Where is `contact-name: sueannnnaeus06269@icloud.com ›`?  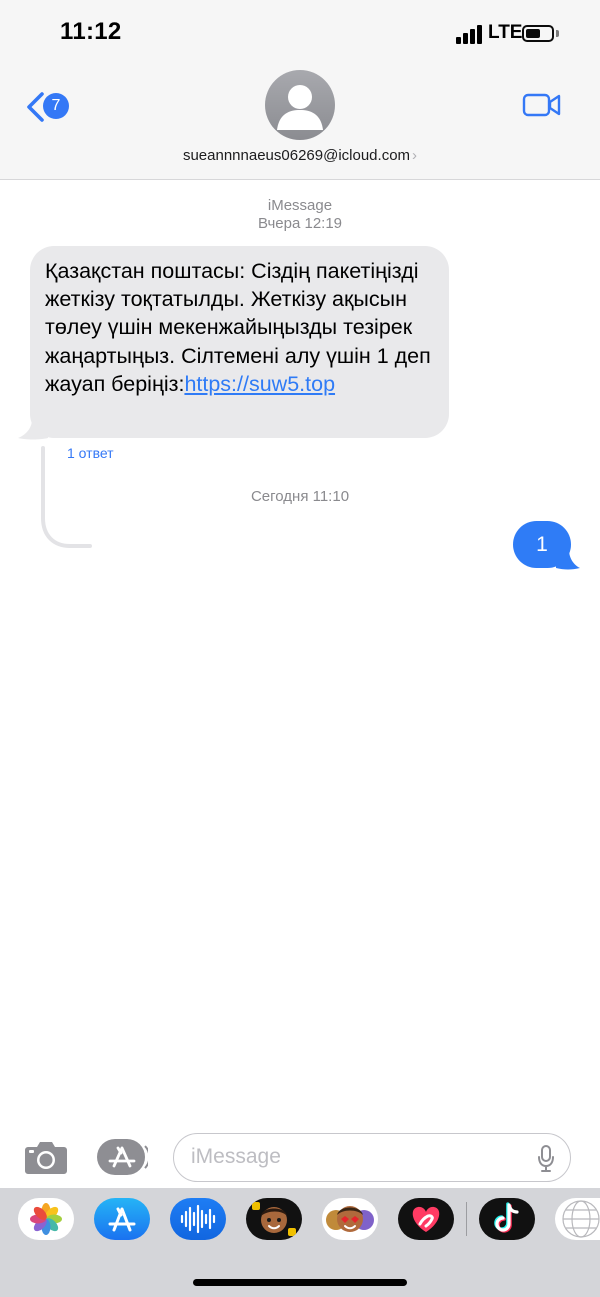 contact-name: sueannnnaeus06269@icloud.com › is located at coordinates (300, 155).